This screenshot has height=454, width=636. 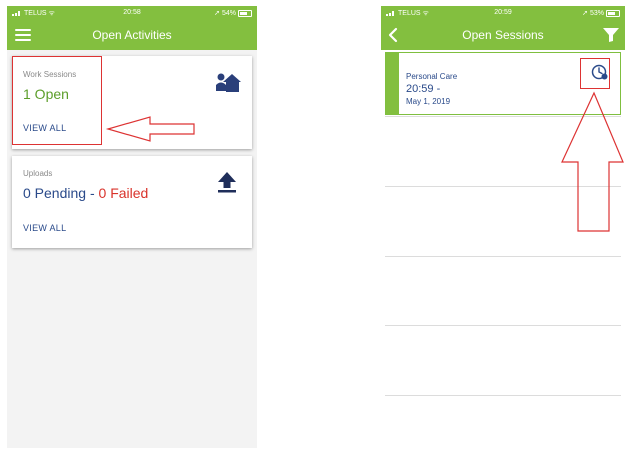 What do you see at coordinates (592, 161) in the screenshot?
I see `up-arrow-annotation` at bounding box center [592, 161].